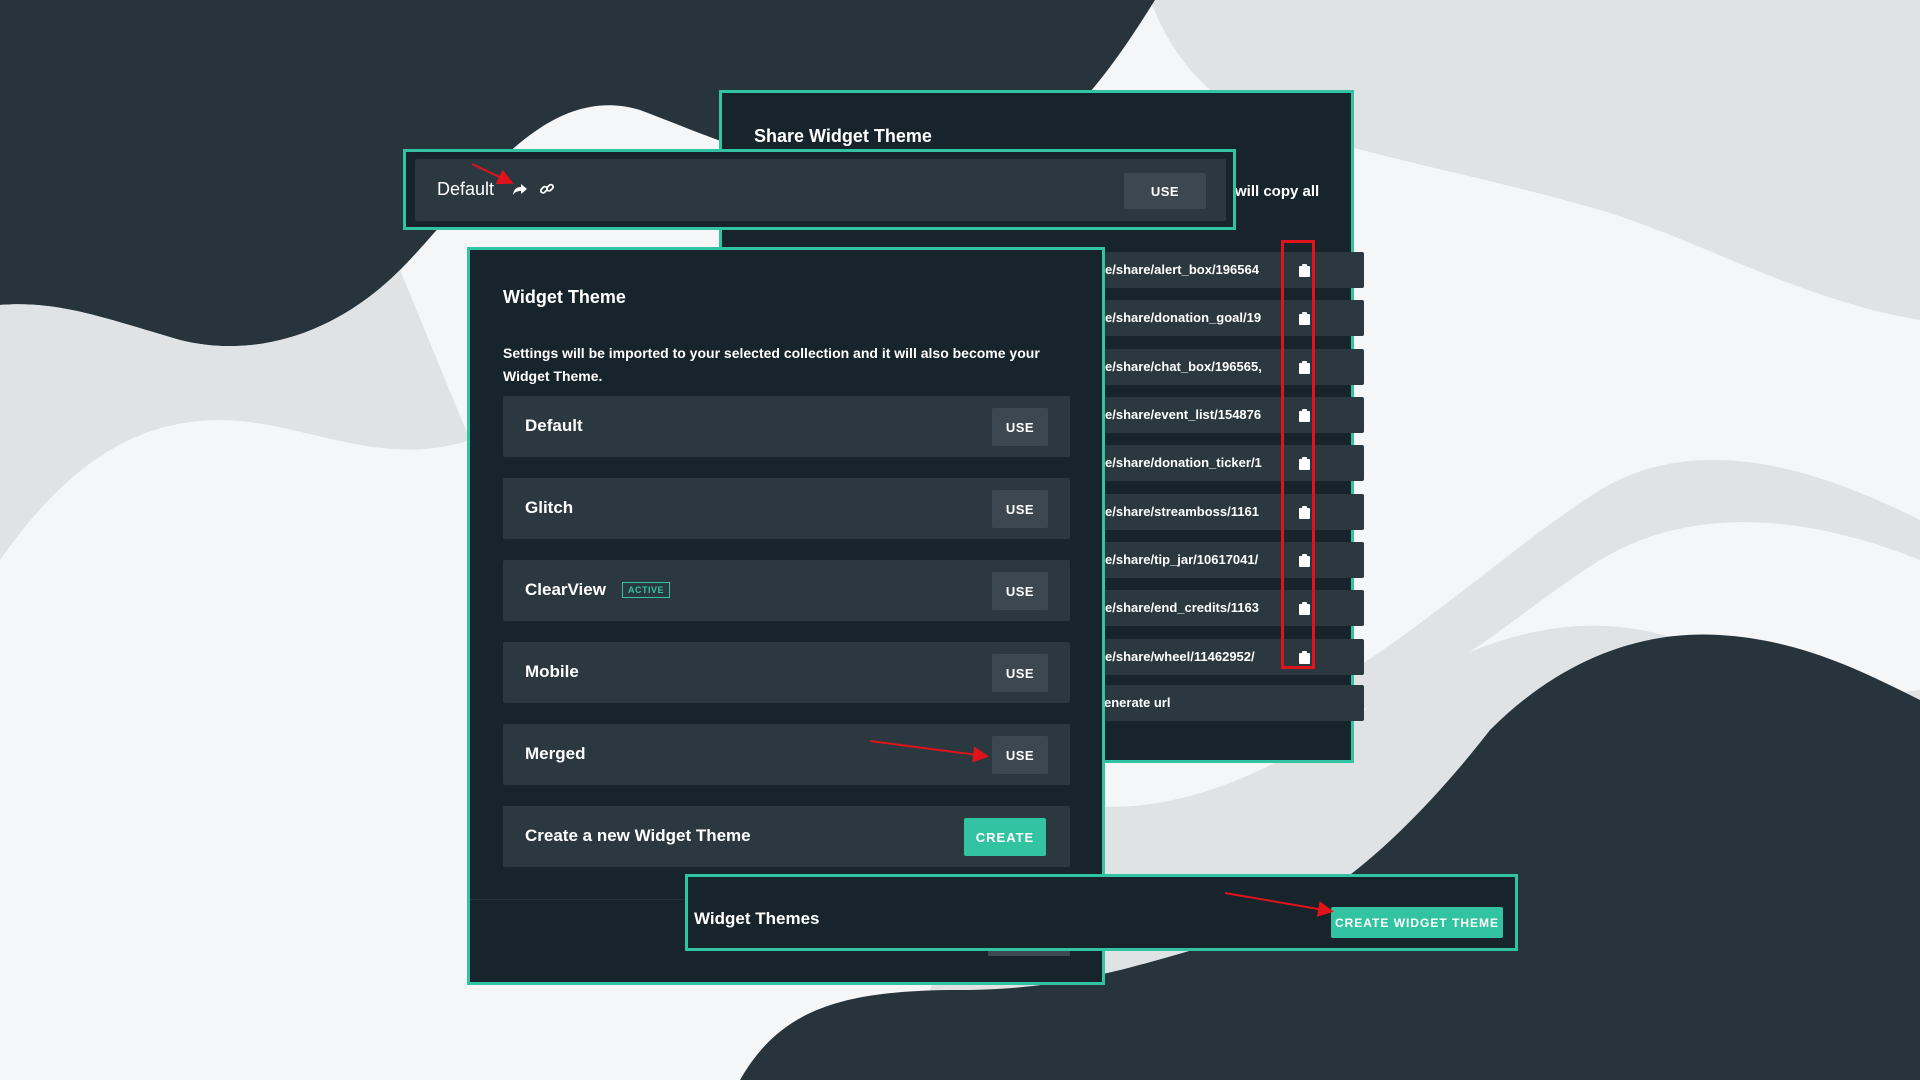  I want to click on widget-theme-title: Widget Theme, so click(564, 297).